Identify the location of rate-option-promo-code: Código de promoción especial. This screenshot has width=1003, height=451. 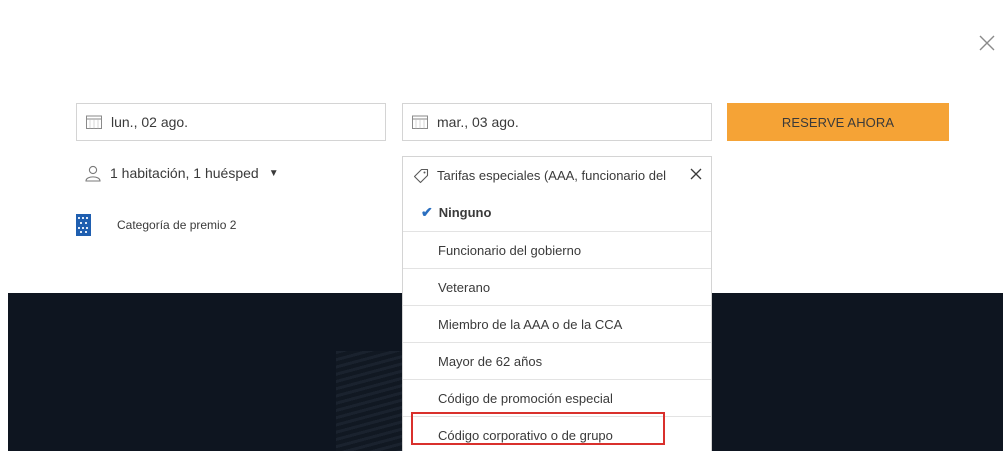
(557, 397).